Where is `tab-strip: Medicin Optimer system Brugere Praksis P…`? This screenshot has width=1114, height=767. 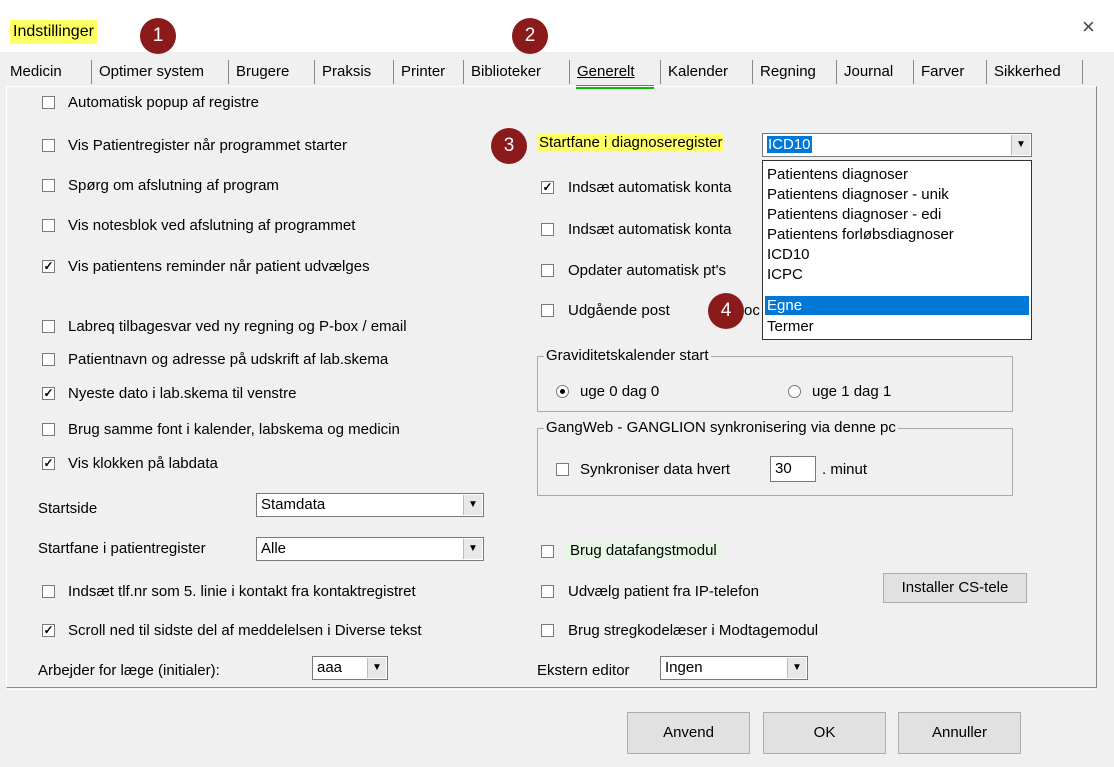
tab-strip: Medicin Optimer system Brugere Praksis P… is located at coordinates (557, 71).